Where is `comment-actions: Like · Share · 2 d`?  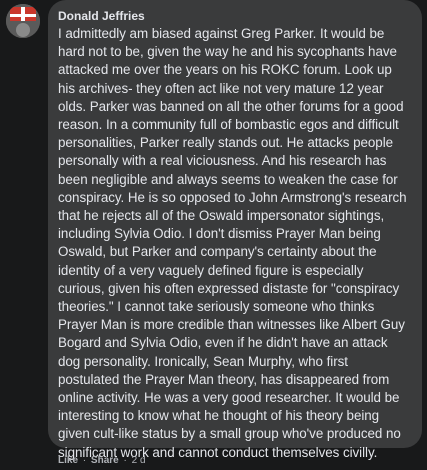 comment-actions: Like · Share · 2 d is located at coordinates (102, 461).